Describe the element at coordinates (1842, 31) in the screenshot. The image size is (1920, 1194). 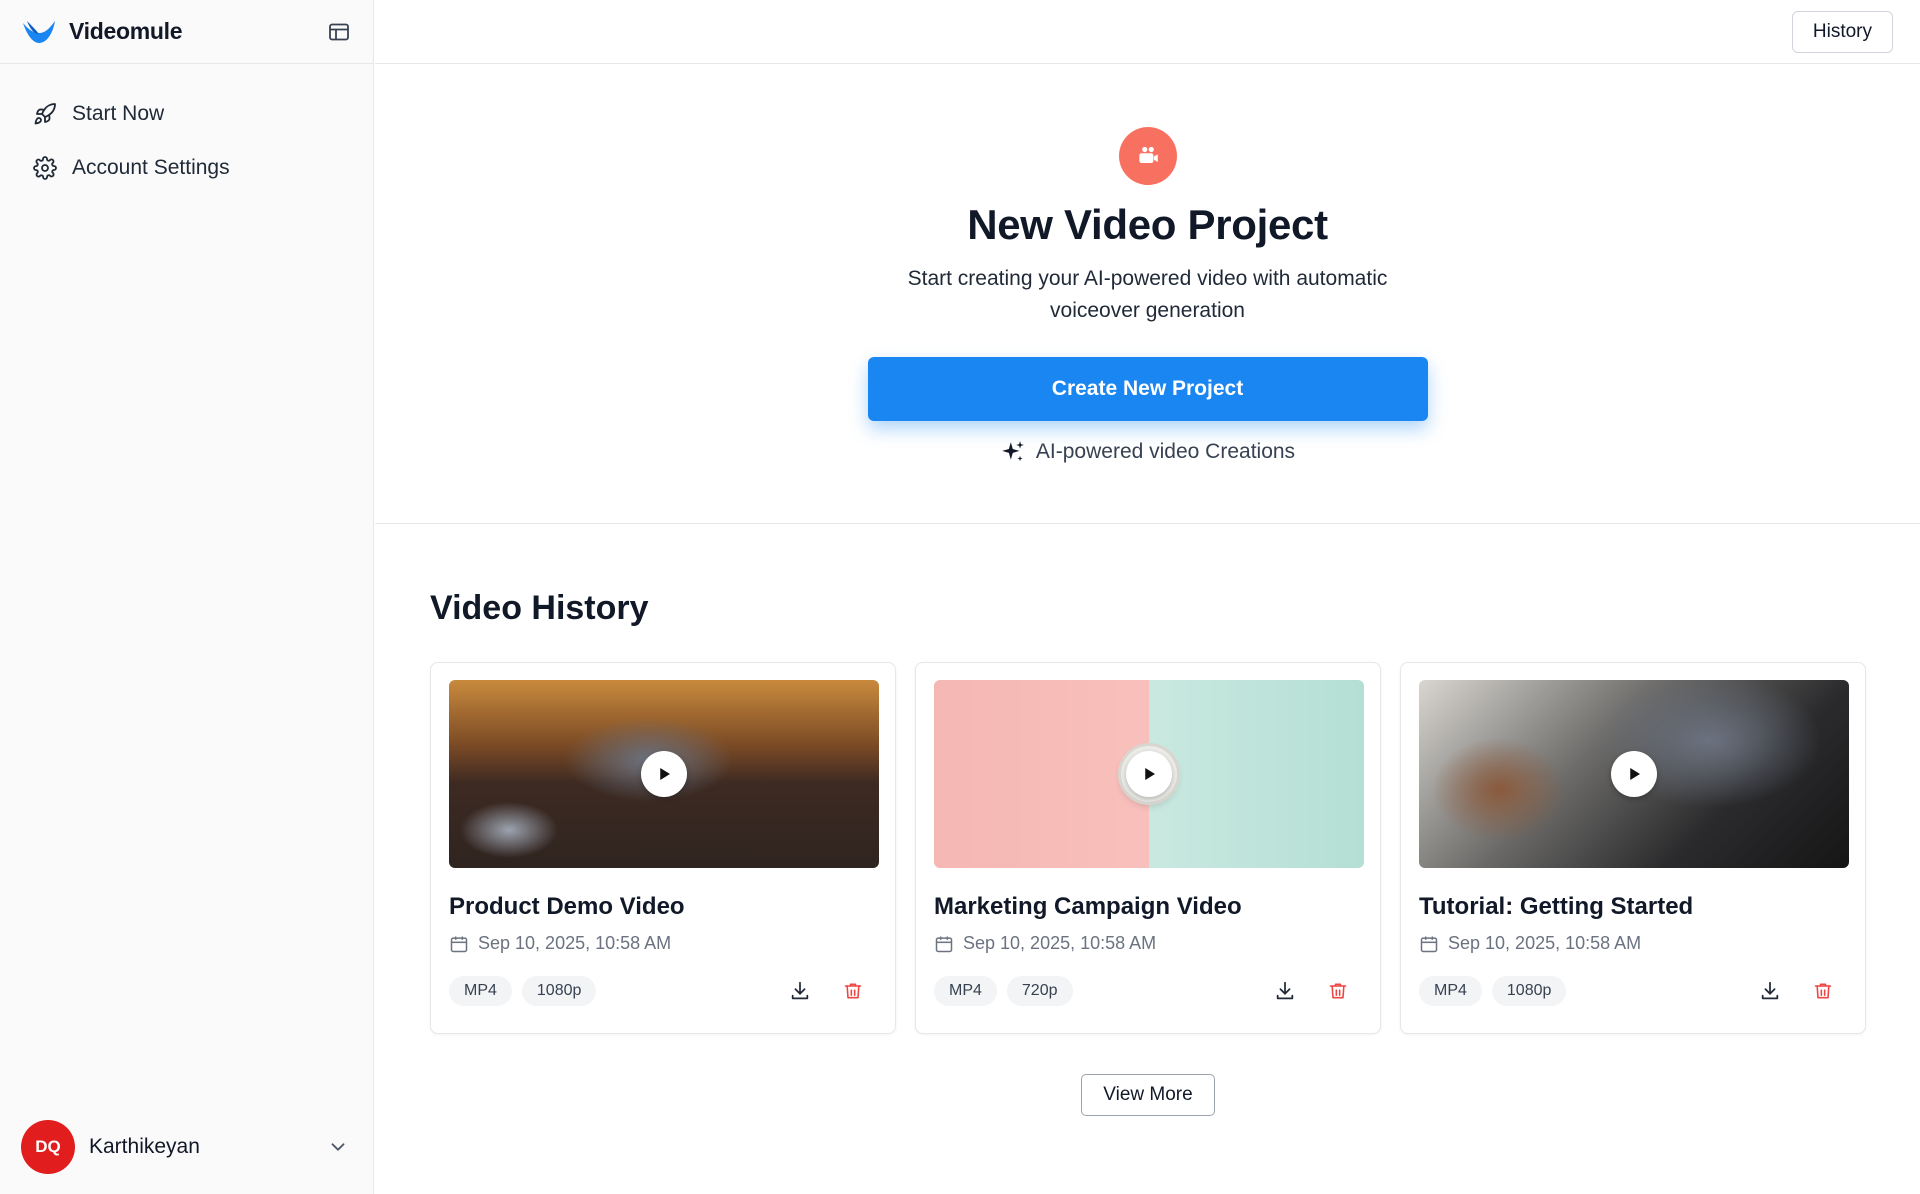
I see `history-button: History` at that location.